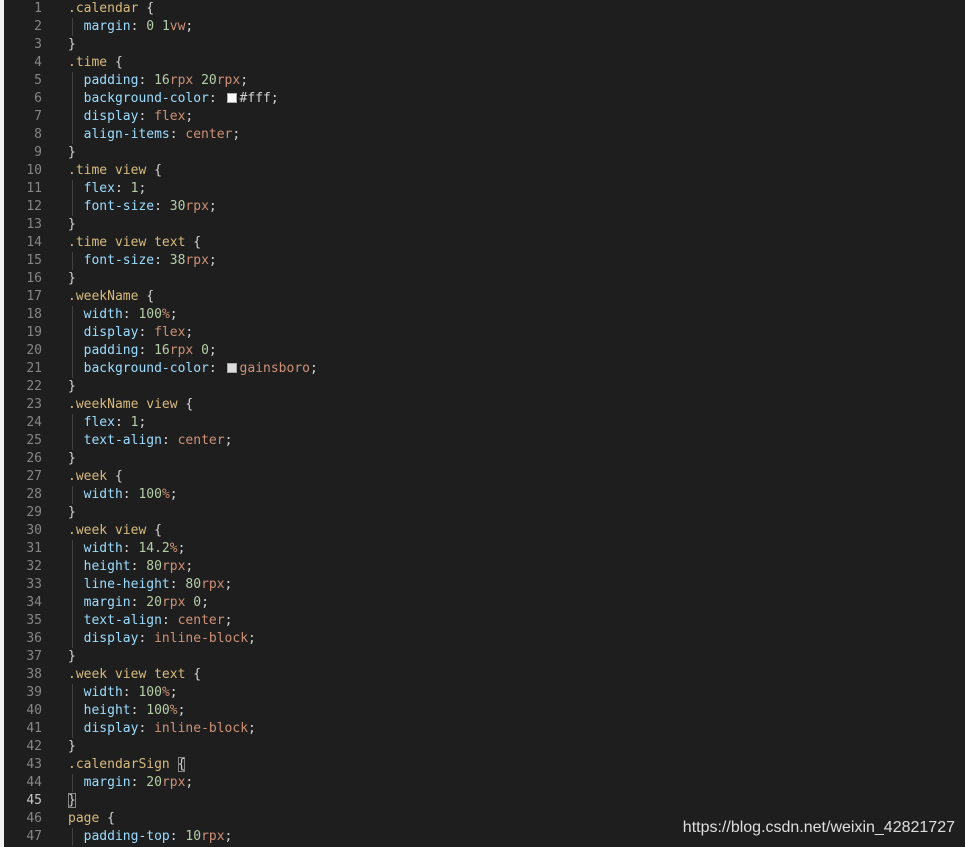 The height and width of the screenshot is (847, 965). What do you see at coordinates (484, 783) in the screenshot?
I see `code-line: 44 margin: 20rpx;` at bounding box center [484, 783].